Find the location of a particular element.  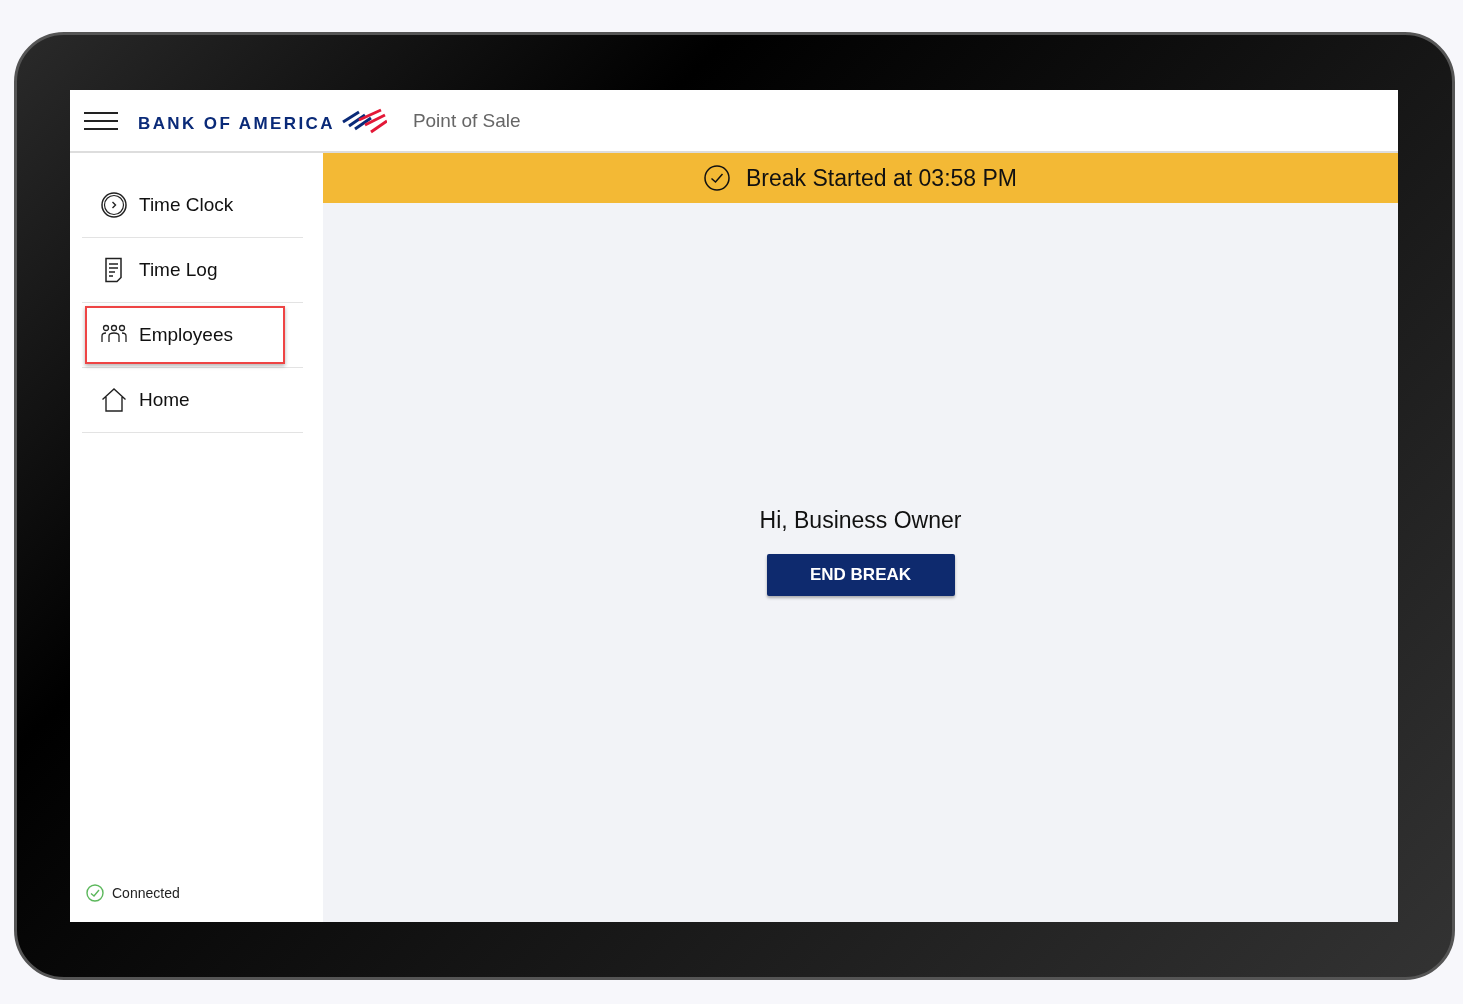

sidebar-item: Home is located at coordinates (145, 400).